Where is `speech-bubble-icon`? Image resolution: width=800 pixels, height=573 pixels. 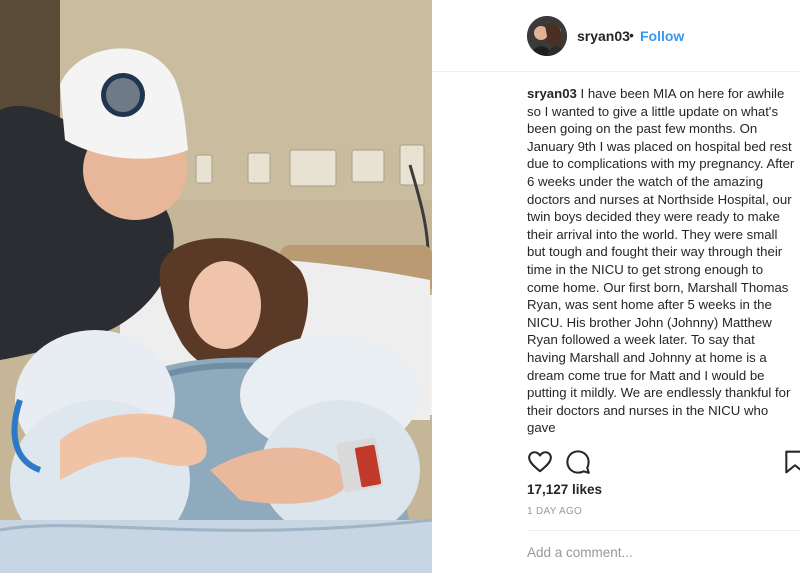 speech-bubble-icon is located at coordinates (578, 462).